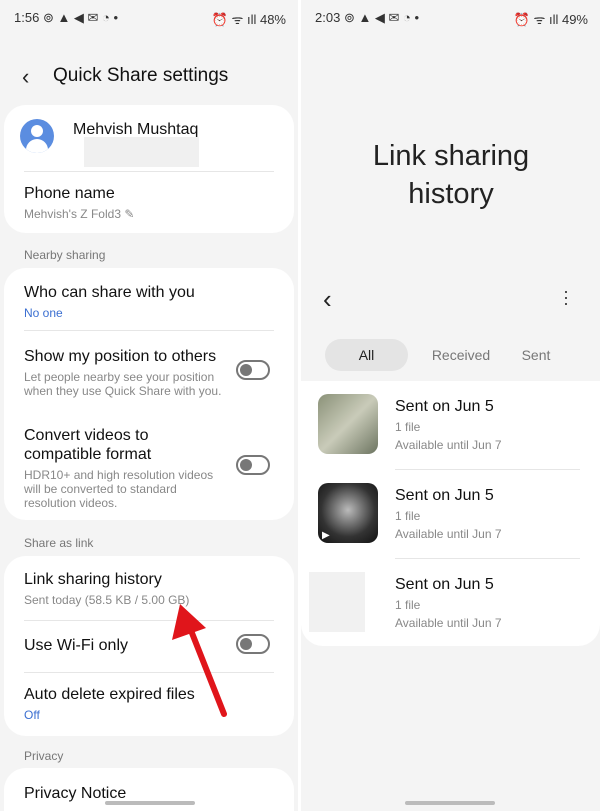 The image size is (600, 811). What do you see at coordinates (550, 19) in the screenshot?
I see `system-status-icons: ⏰ ᯤ ıll 49%` at bounding box center [550, 19].